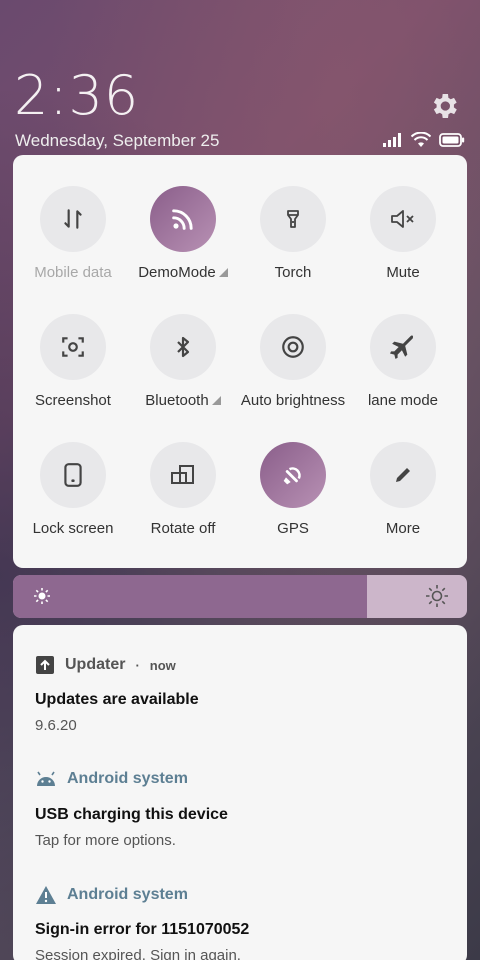  I want to click on notification-body: 9.6.20, so click(56, 725).